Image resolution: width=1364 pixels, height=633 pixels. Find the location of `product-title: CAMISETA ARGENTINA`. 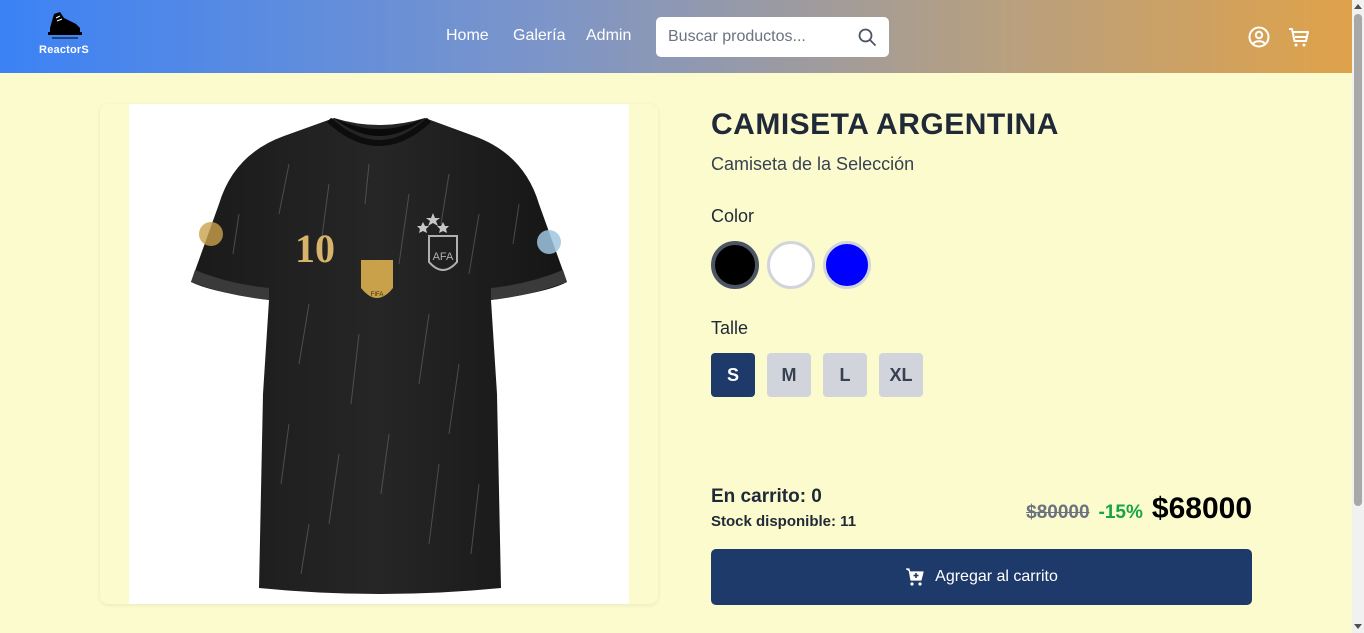

product-title: CAMISETA ARGENTINA is located at coordinates (885, 124).